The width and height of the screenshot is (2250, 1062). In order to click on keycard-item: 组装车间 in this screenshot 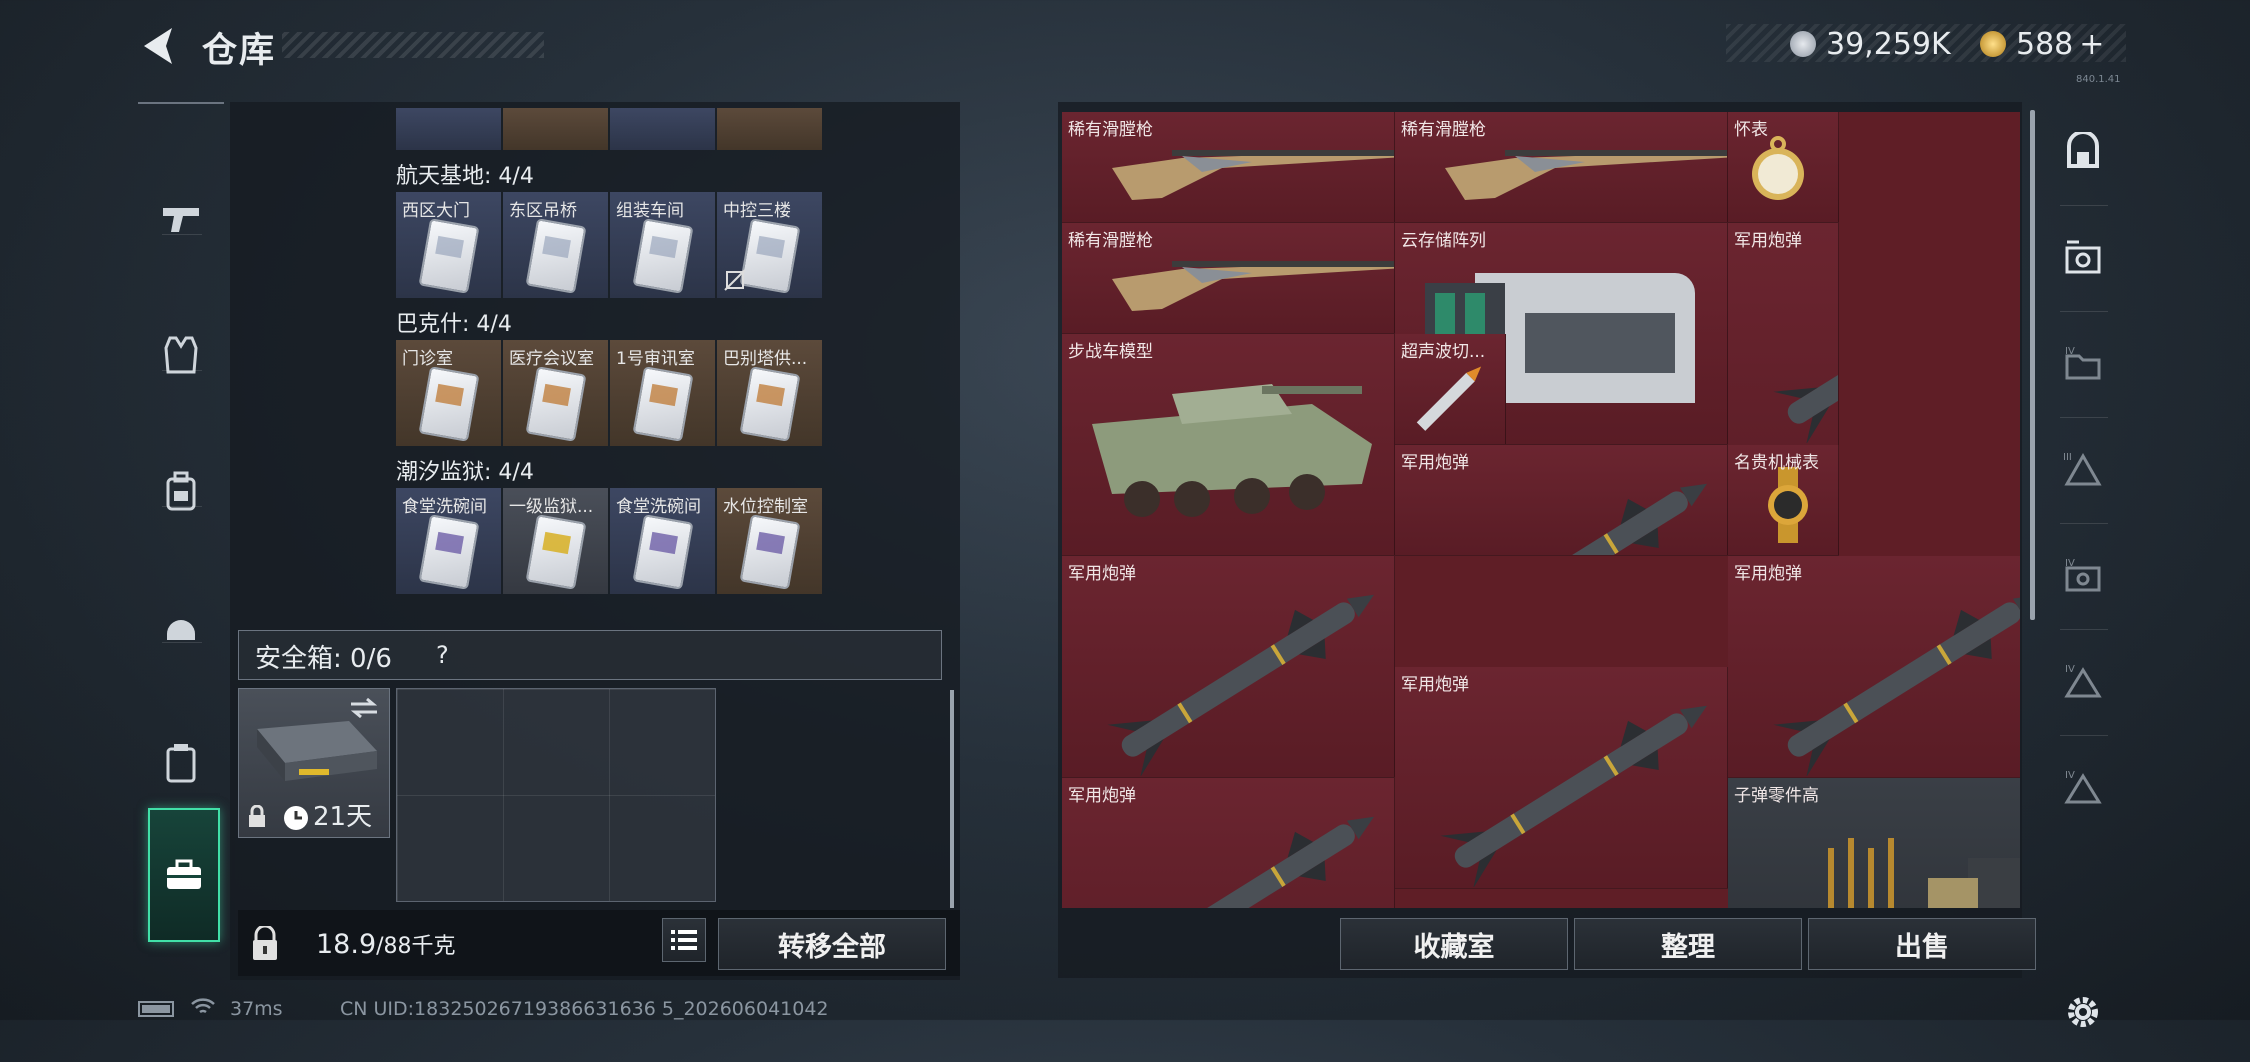, I will do `click(662, 245)`.